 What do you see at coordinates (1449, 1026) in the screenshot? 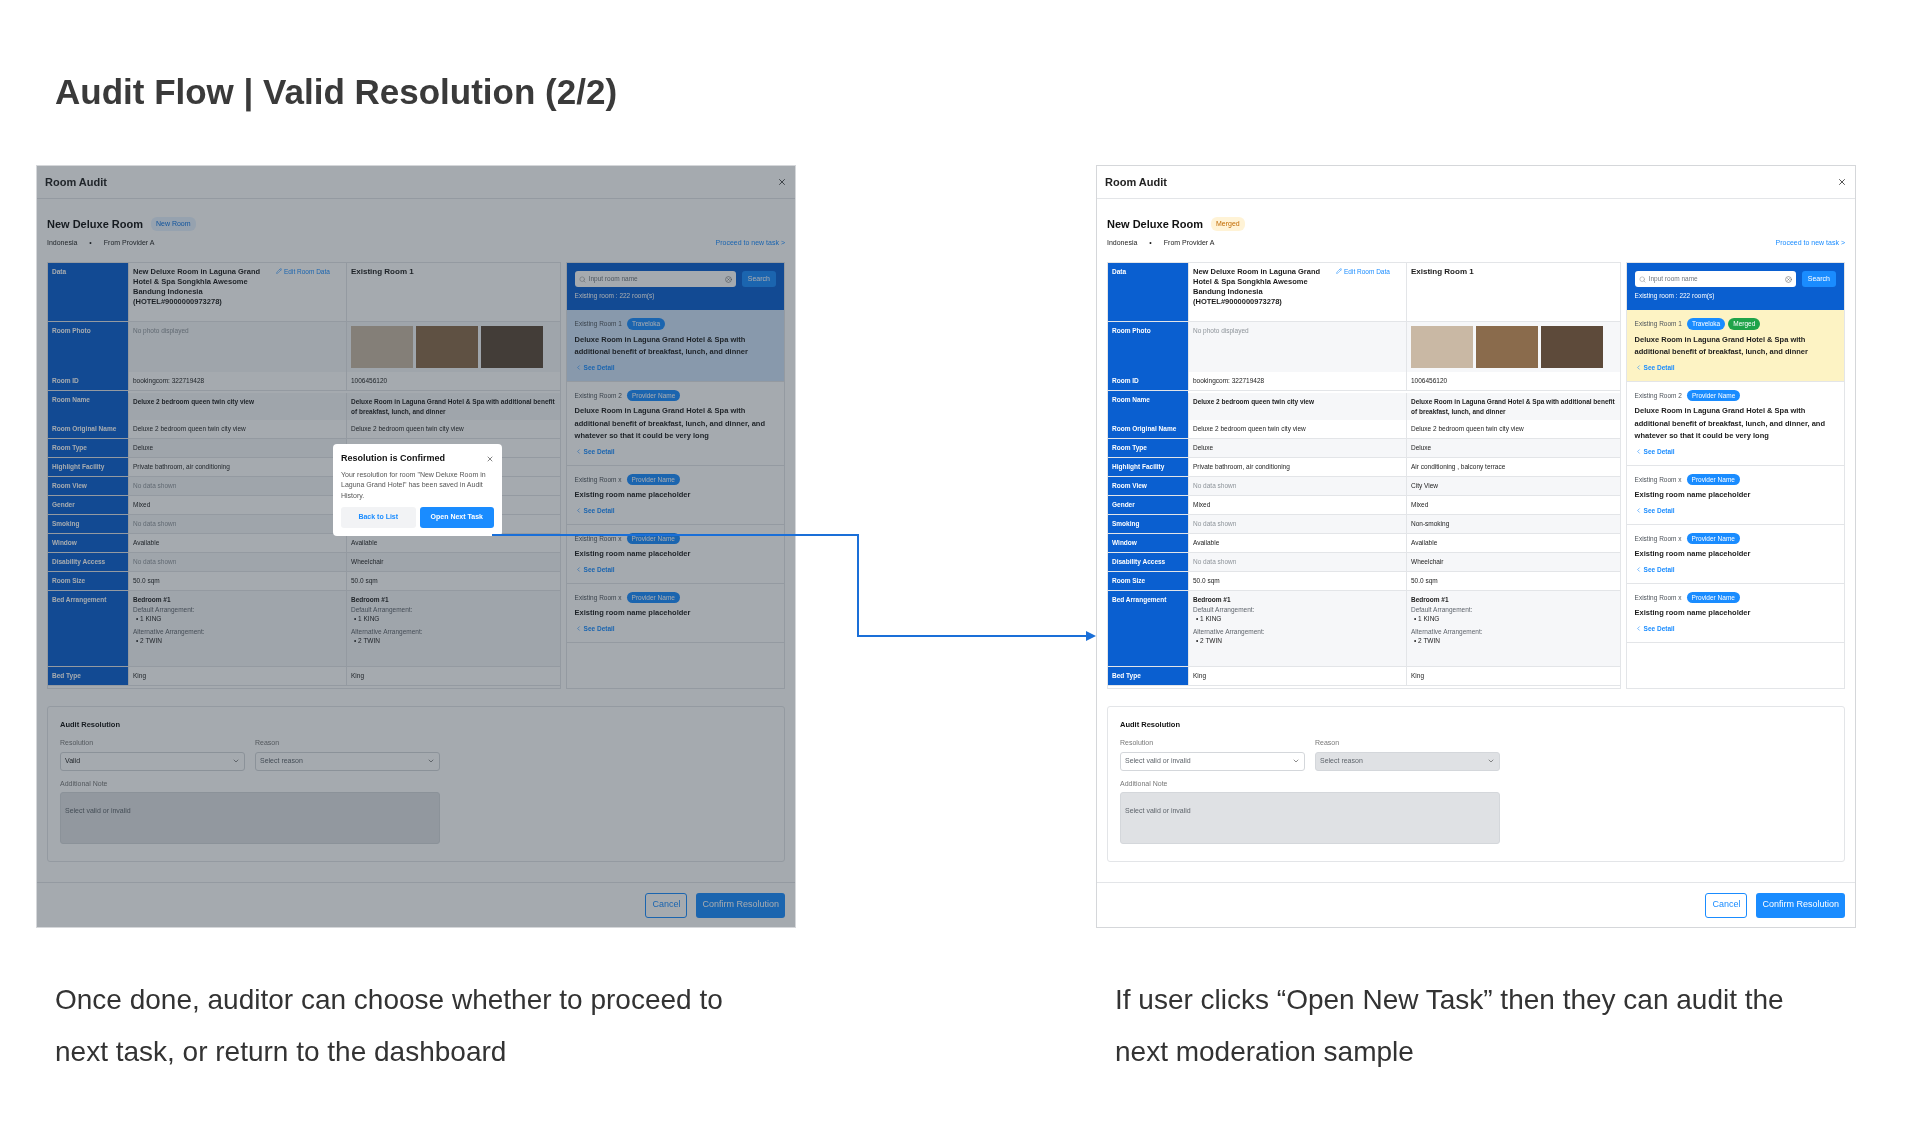
I see `caption-text: If user clicks “Open New Task” then they can audit the next moderation sample` at bounding box center [1449, 1026].